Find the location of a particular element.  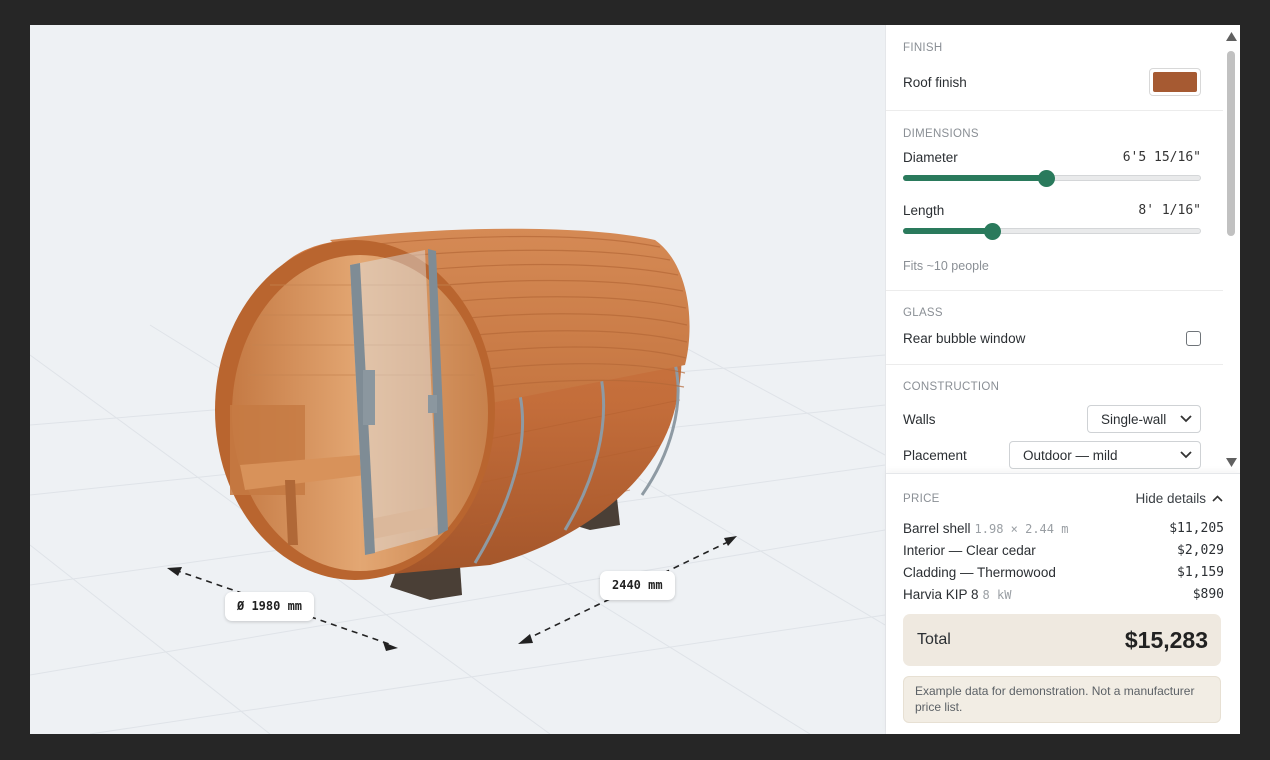

diameter-slider is located at coordinates (1052, 178).